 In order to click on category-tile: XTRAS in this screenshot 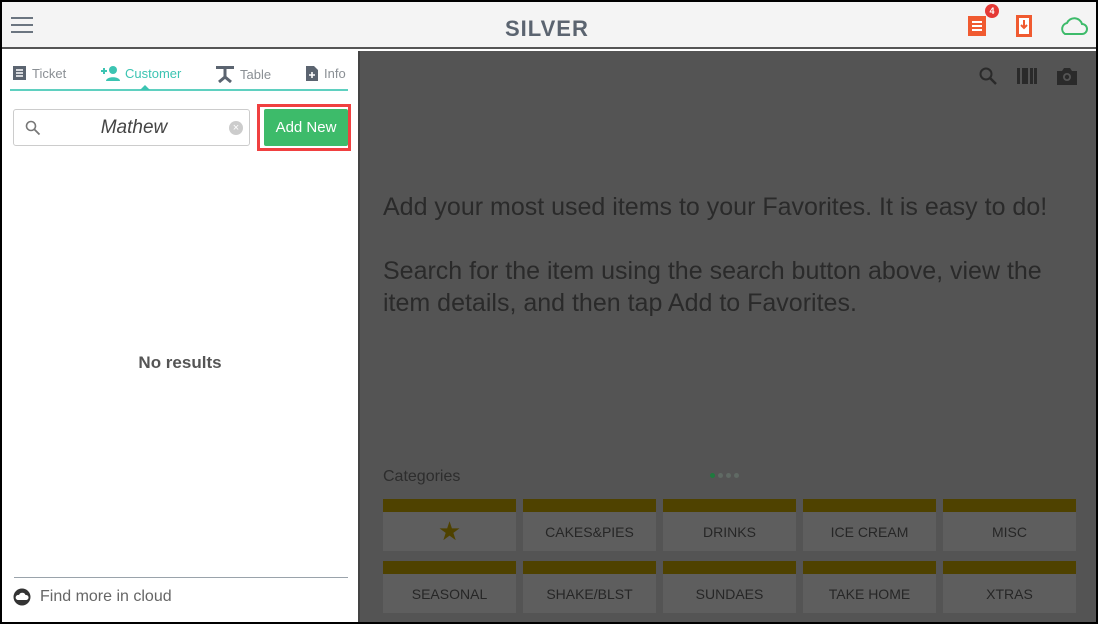, I will do `click(1009, 587)`.